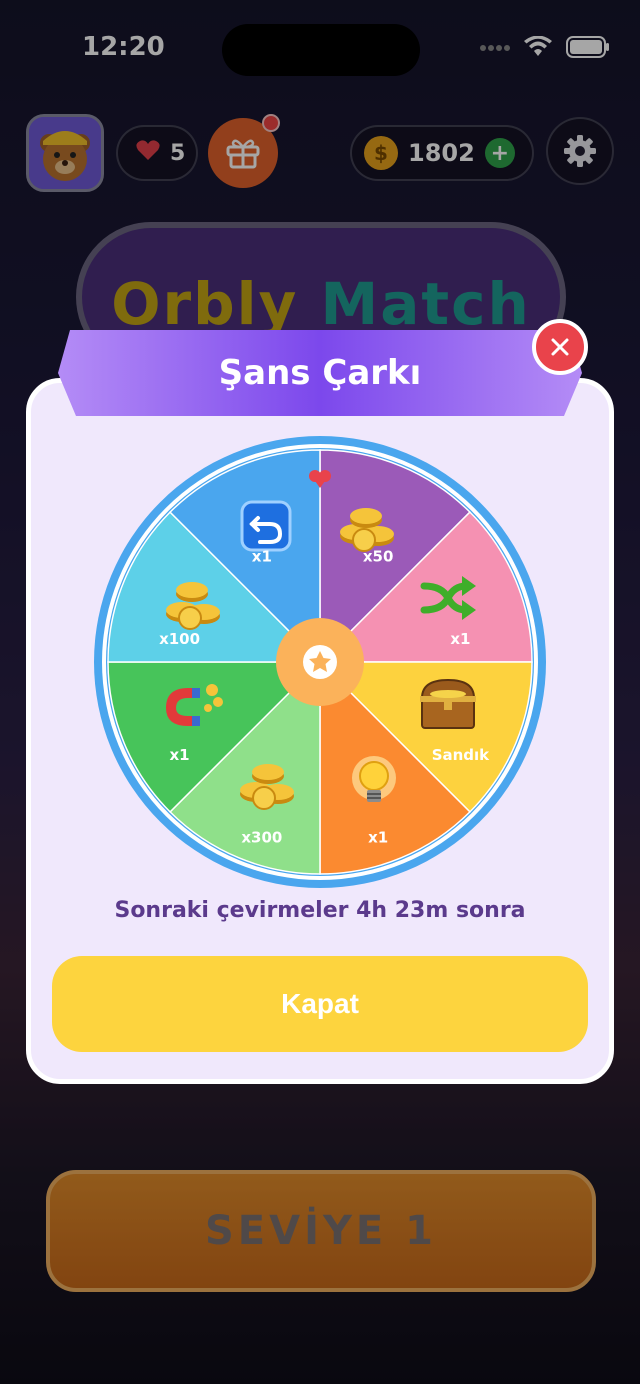  I want to click on close-icon, so click(560, 347).